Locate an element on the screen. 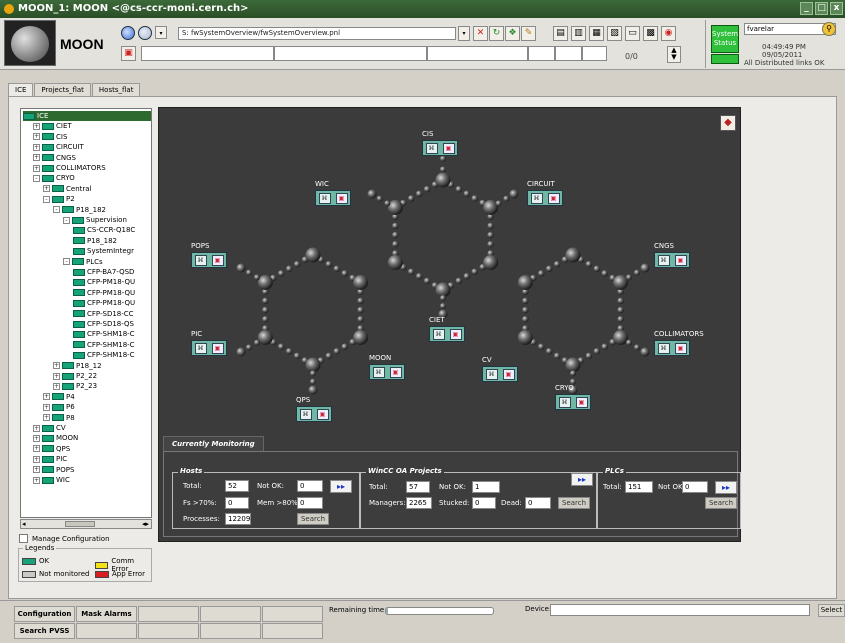  tab-ice: ICE is located at coordinates (21, 90).